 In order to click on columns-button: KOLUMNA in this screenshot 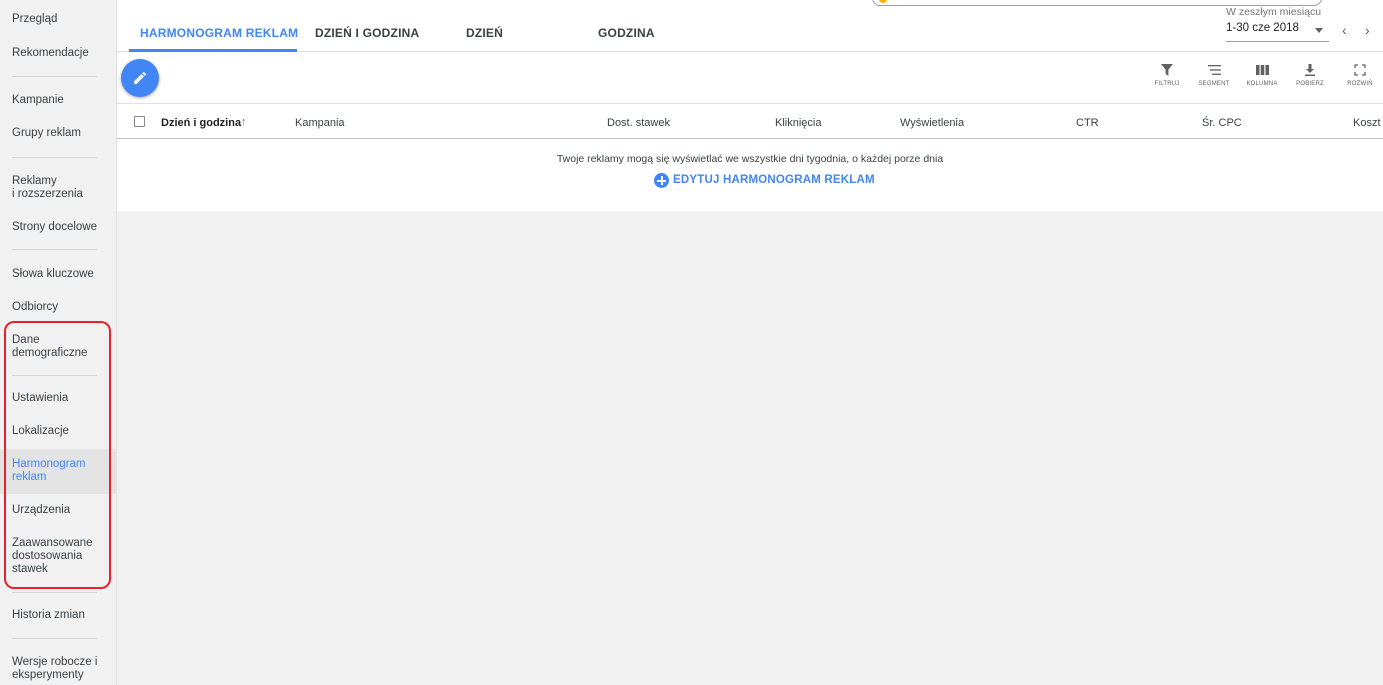, I will do `click(1262, 75)`.